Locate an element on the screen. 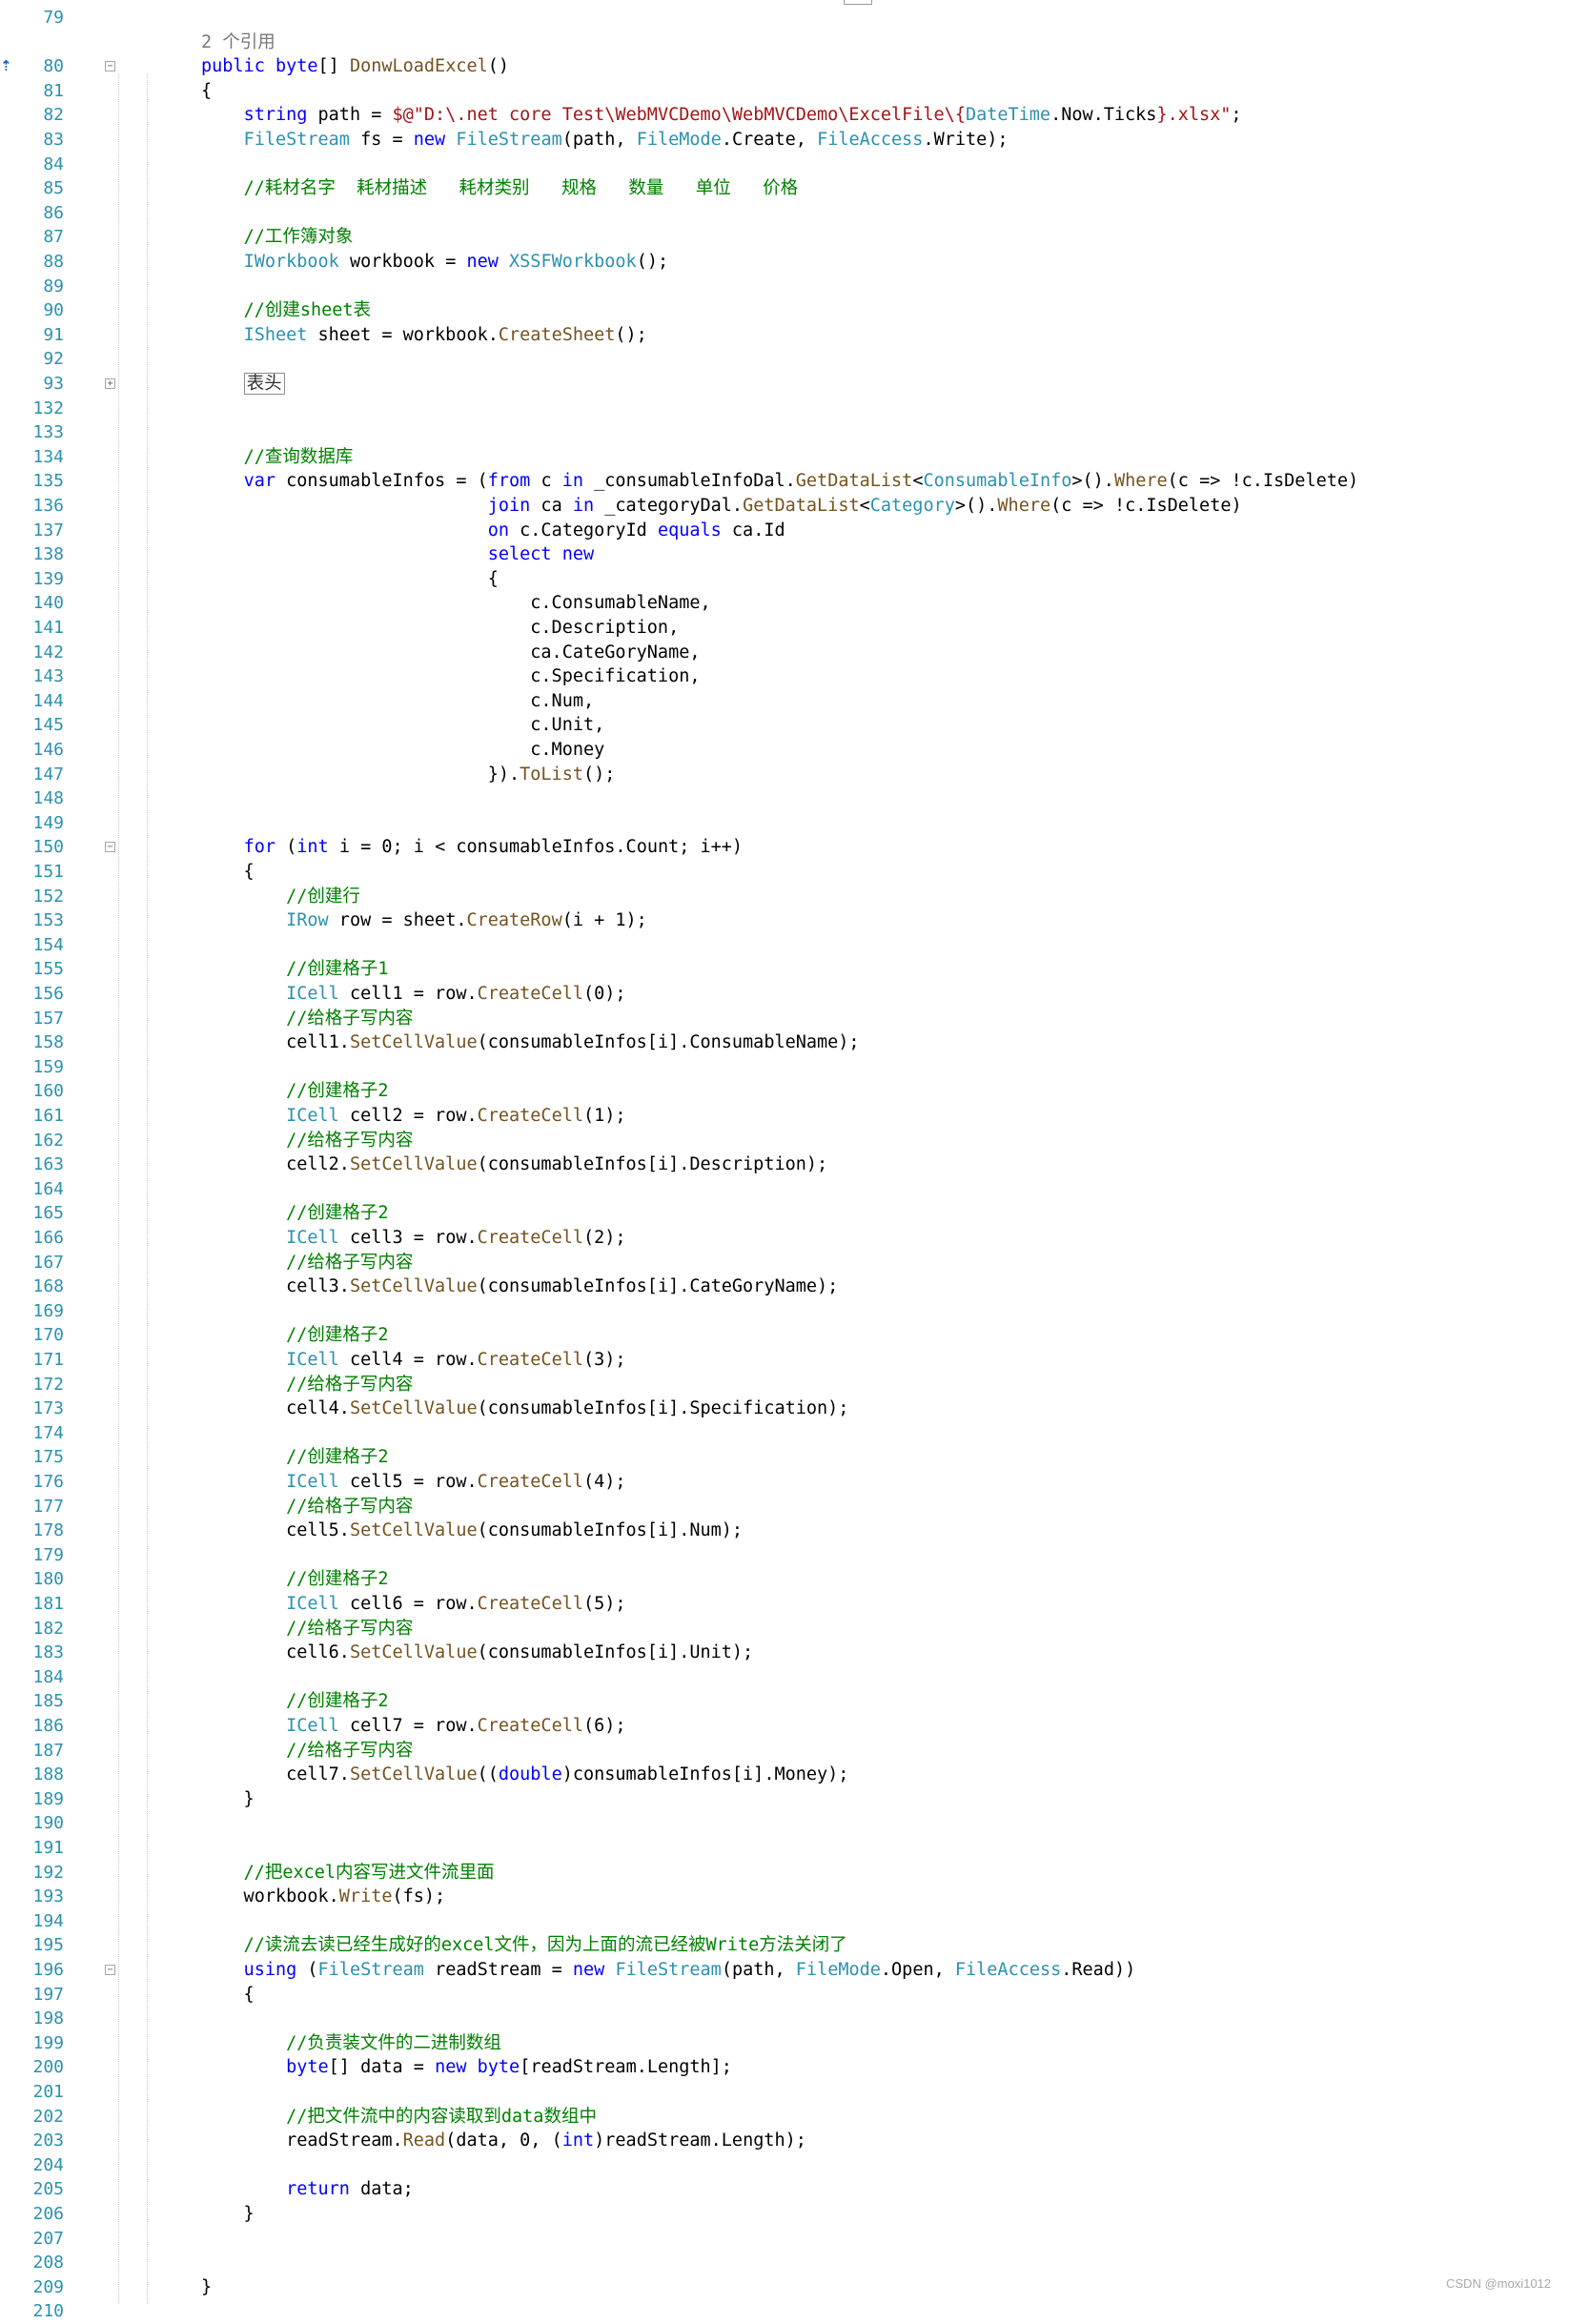 The width and height of the screenshot is (1570, 2324). code-line: 146 c.Money is located at coordinates (785, 750).